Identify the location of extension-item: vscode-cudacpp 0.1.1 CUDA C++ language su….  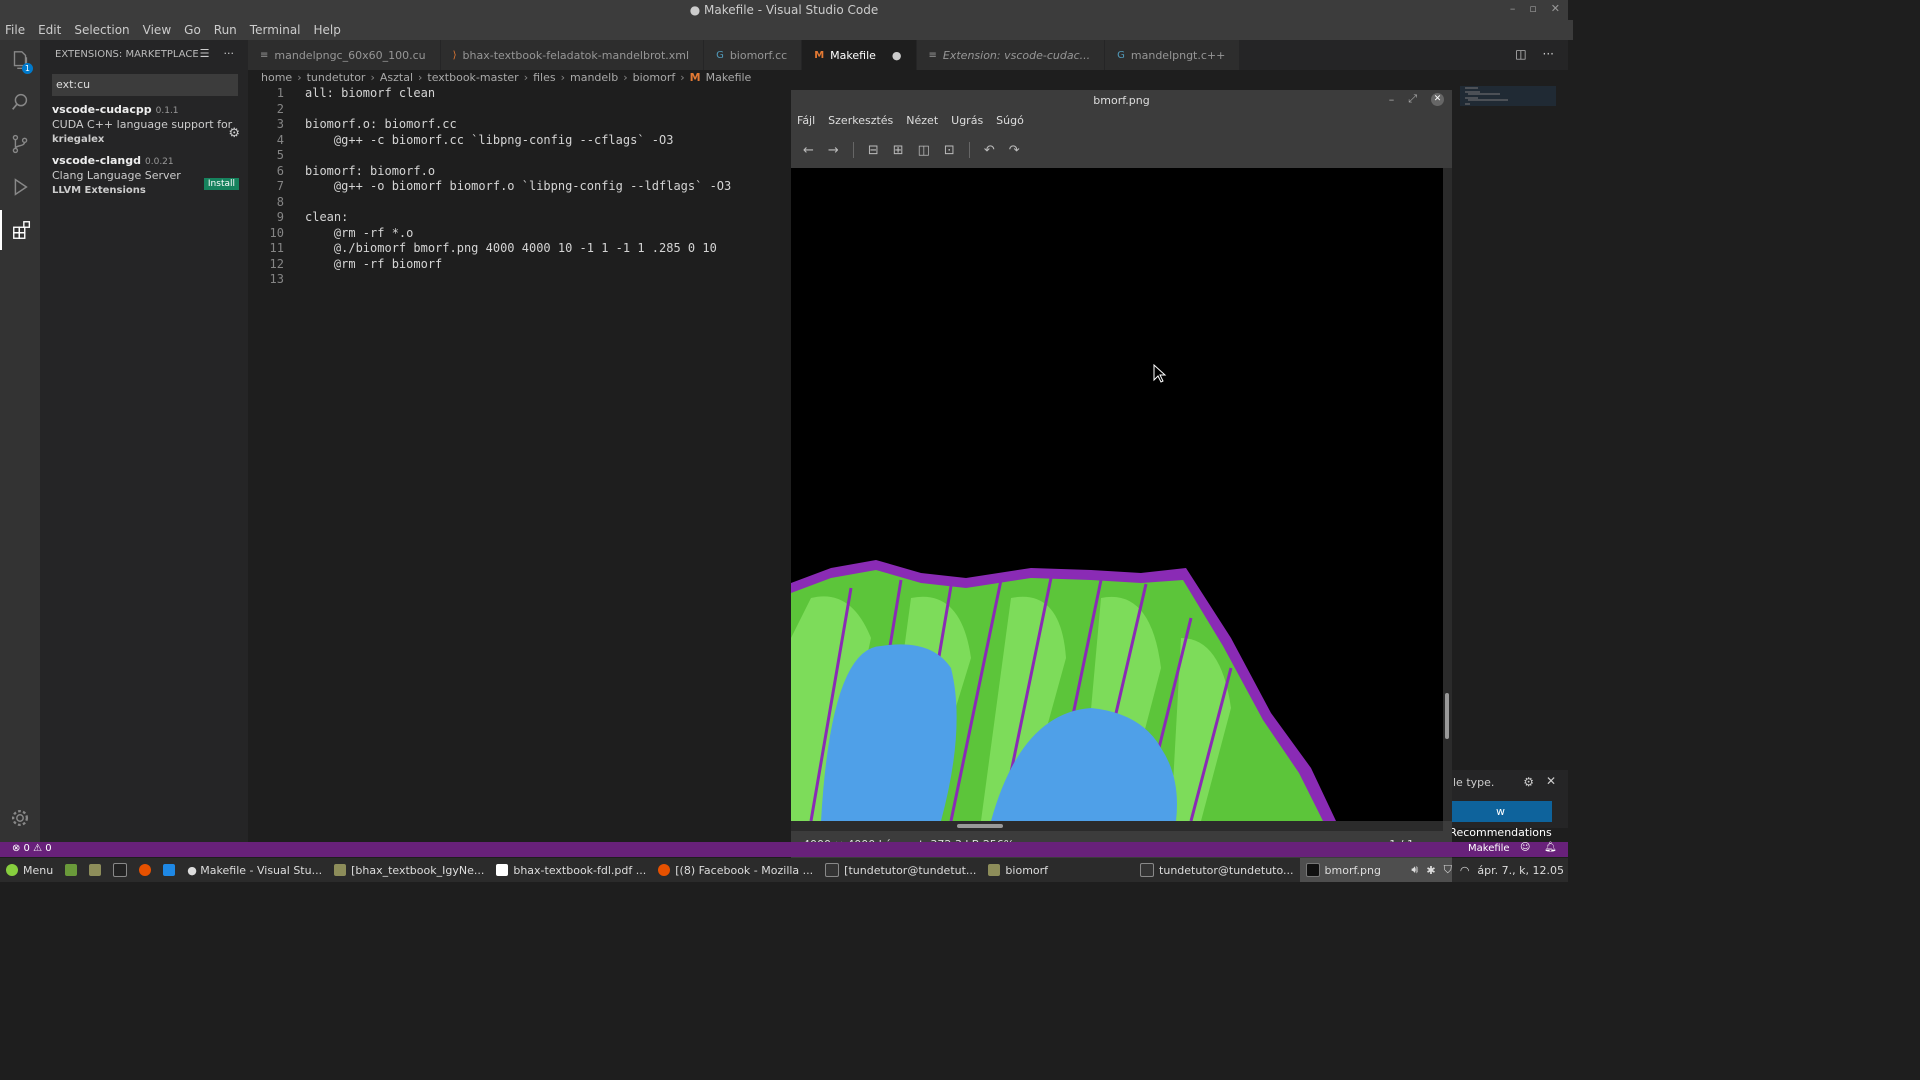
(144, 121).